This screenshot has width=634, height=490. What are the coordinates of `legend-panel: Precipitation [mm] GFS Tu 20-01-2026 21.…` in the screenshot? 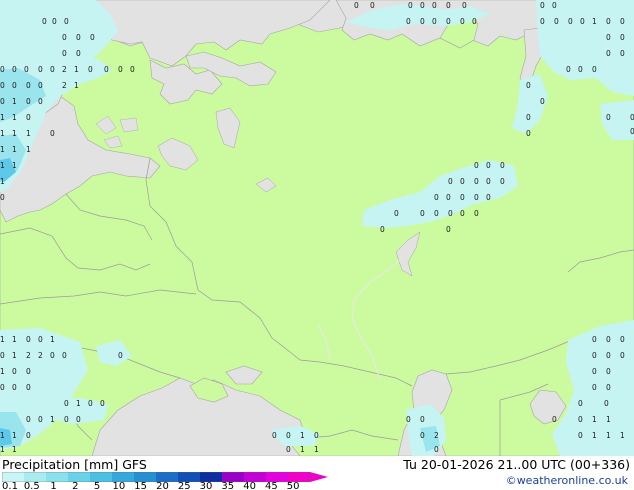 It's located at (317, 473).